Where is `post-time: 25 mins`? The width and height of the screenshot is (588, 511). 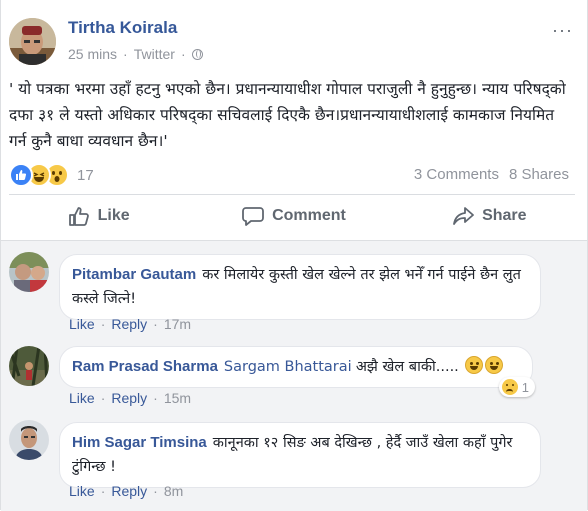 post-time: 25 mins is located at coordinates (92, 54).